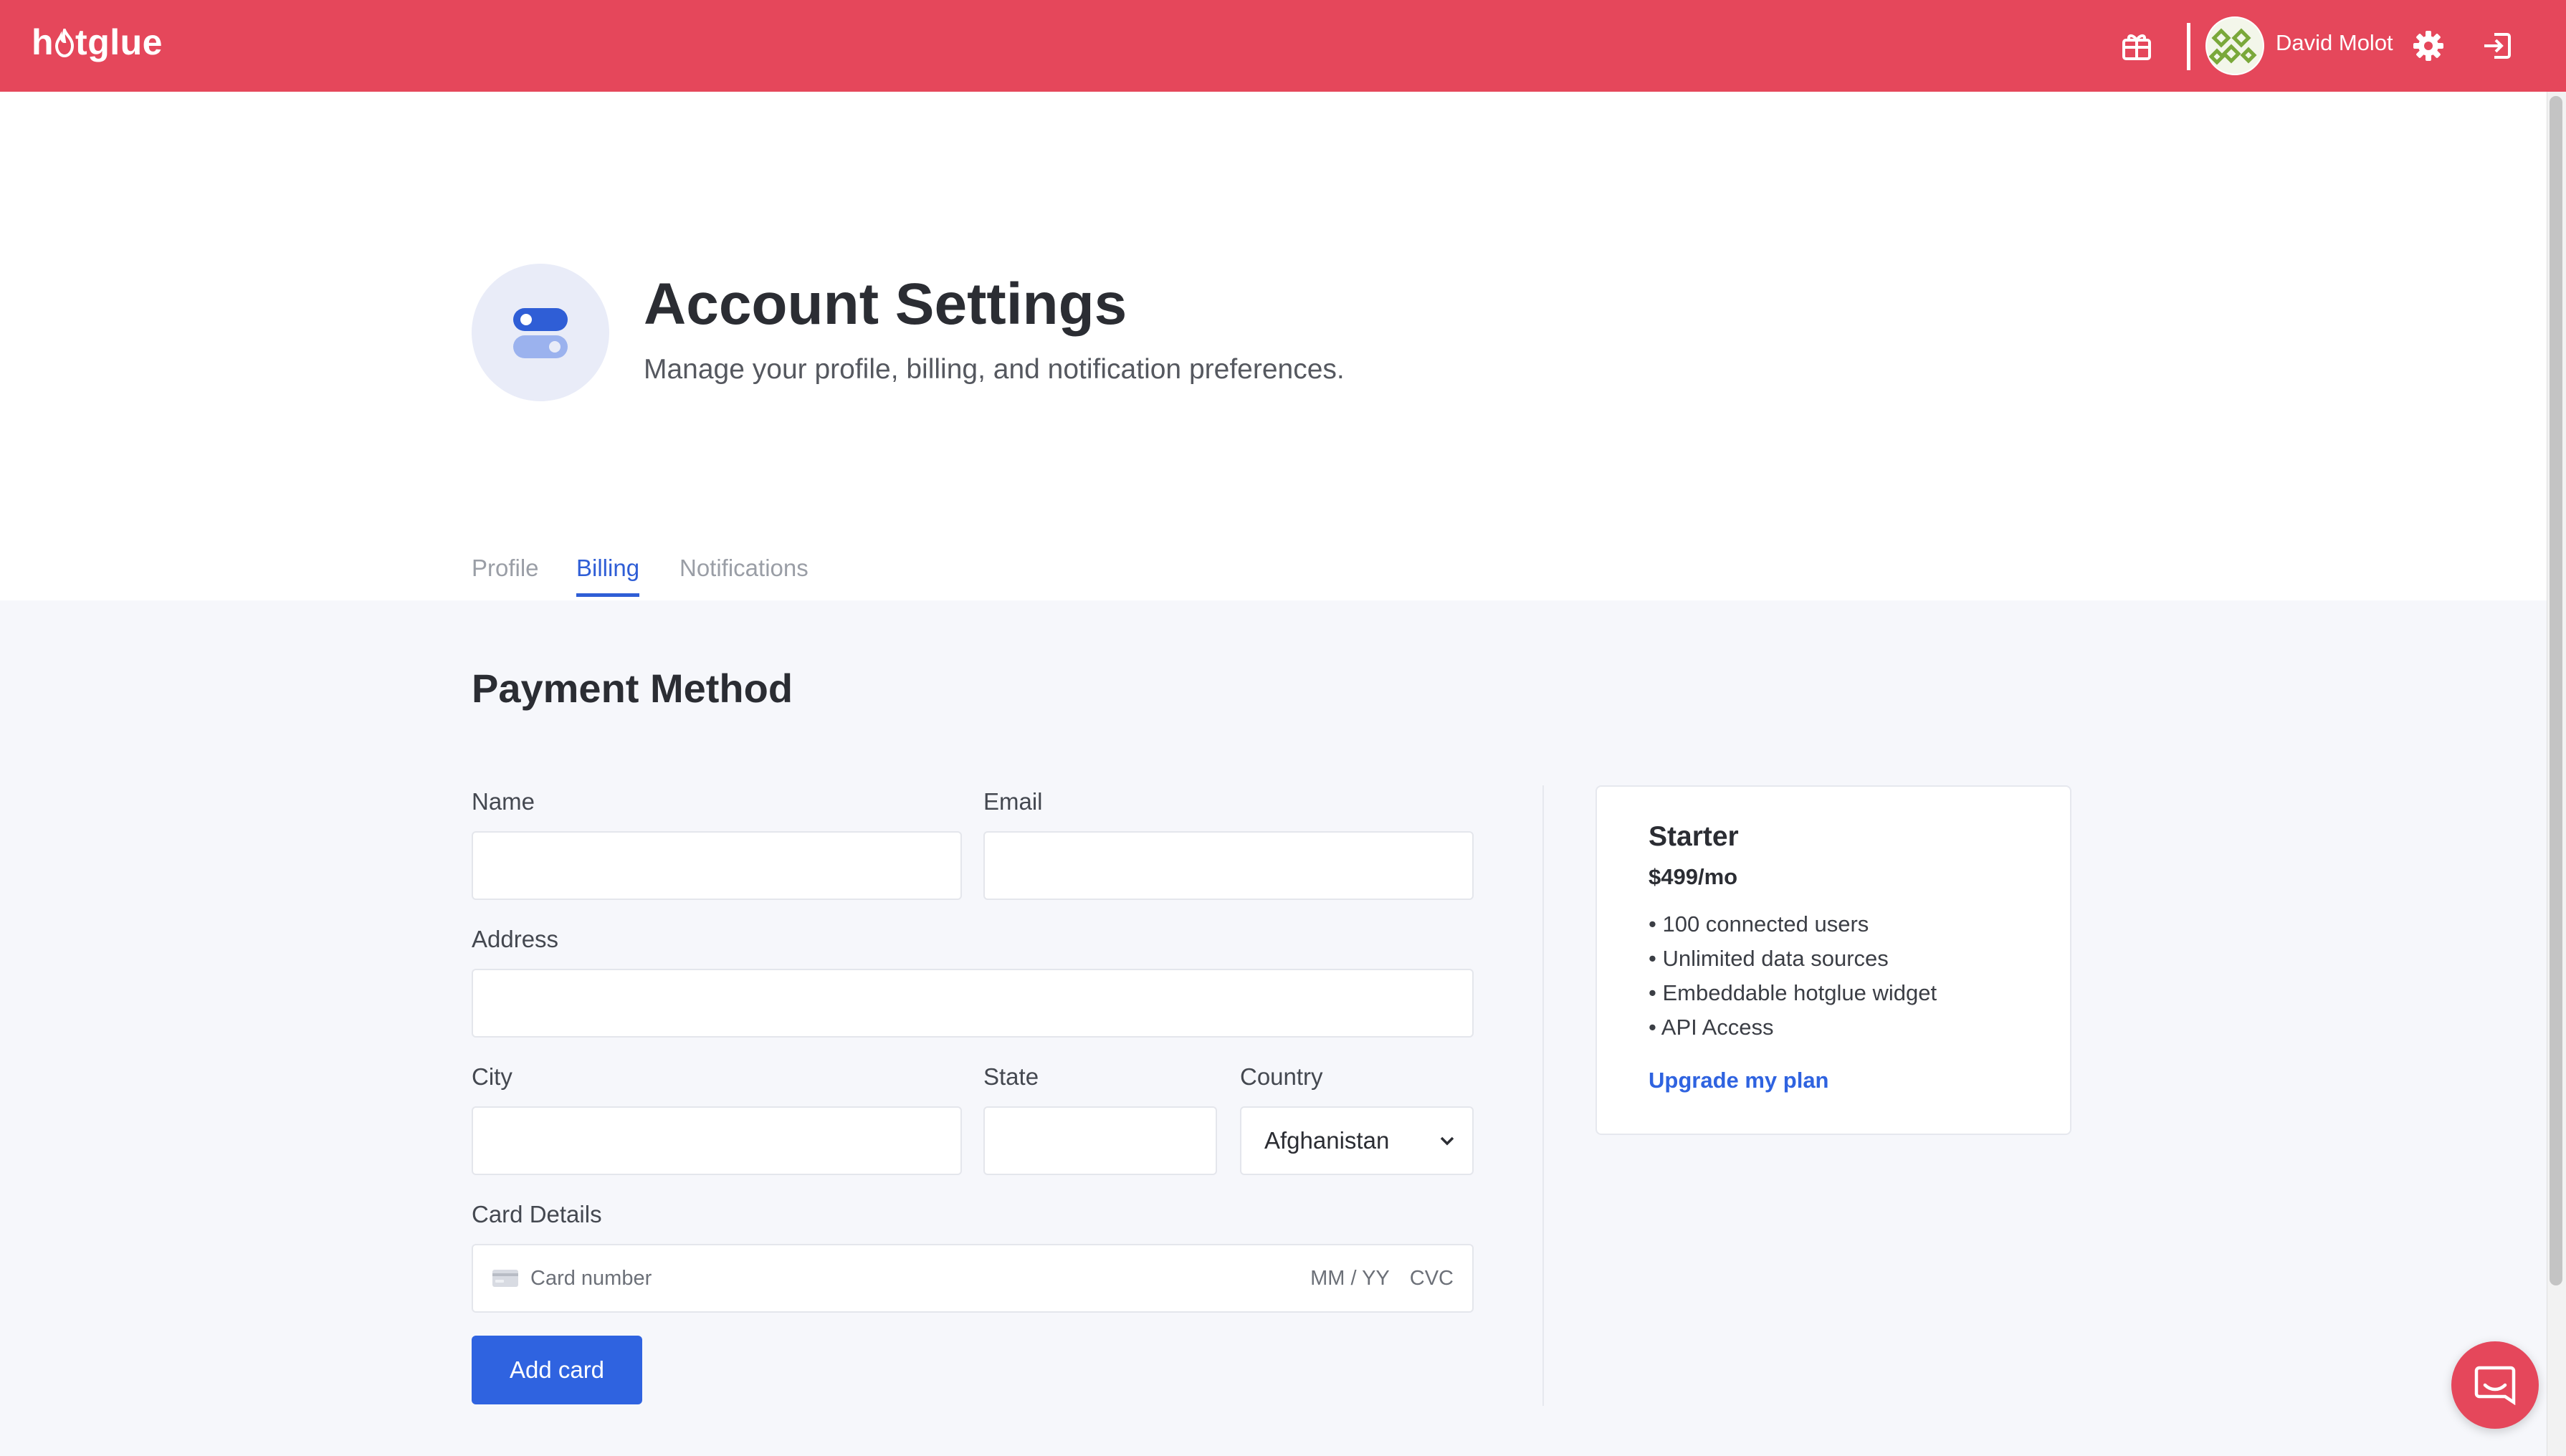 The image size is (2566, 1456). What do you see at coordinates (1694, 836) in the screenshot?
I see `plan-name: Starter` at bounding box center [1694, 836].